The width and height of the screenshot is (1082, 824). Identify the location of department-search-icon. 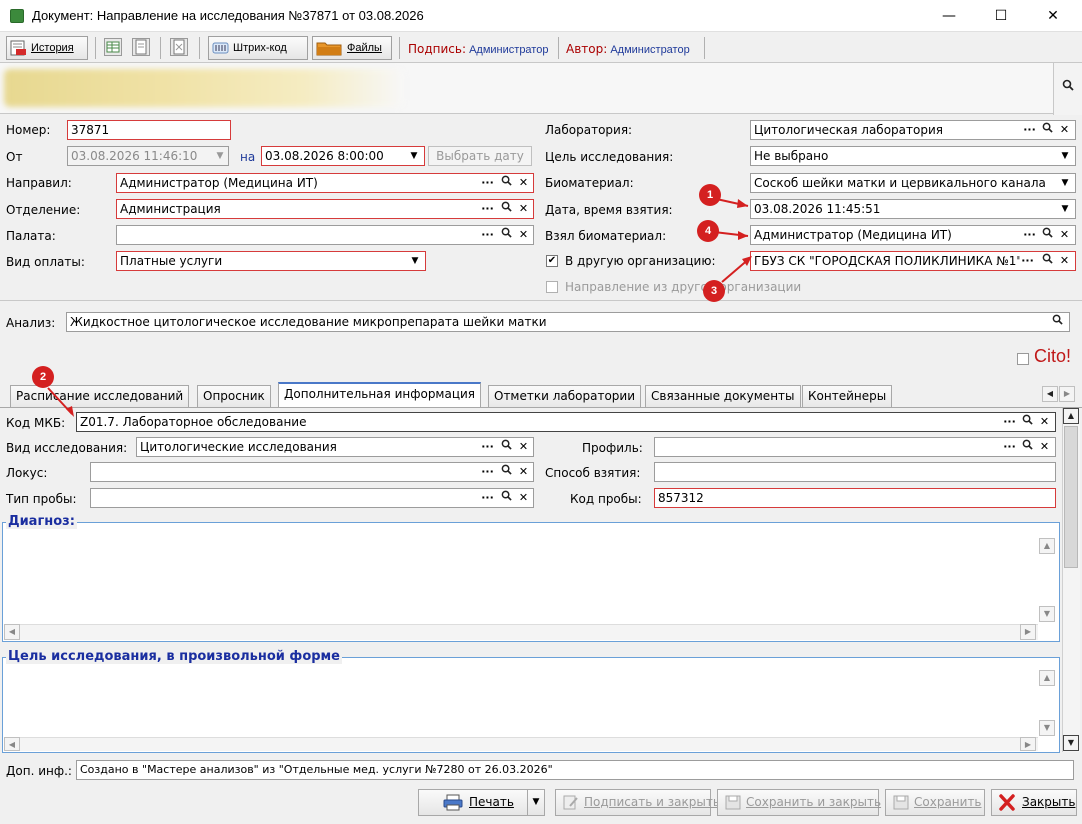
(506, 209).